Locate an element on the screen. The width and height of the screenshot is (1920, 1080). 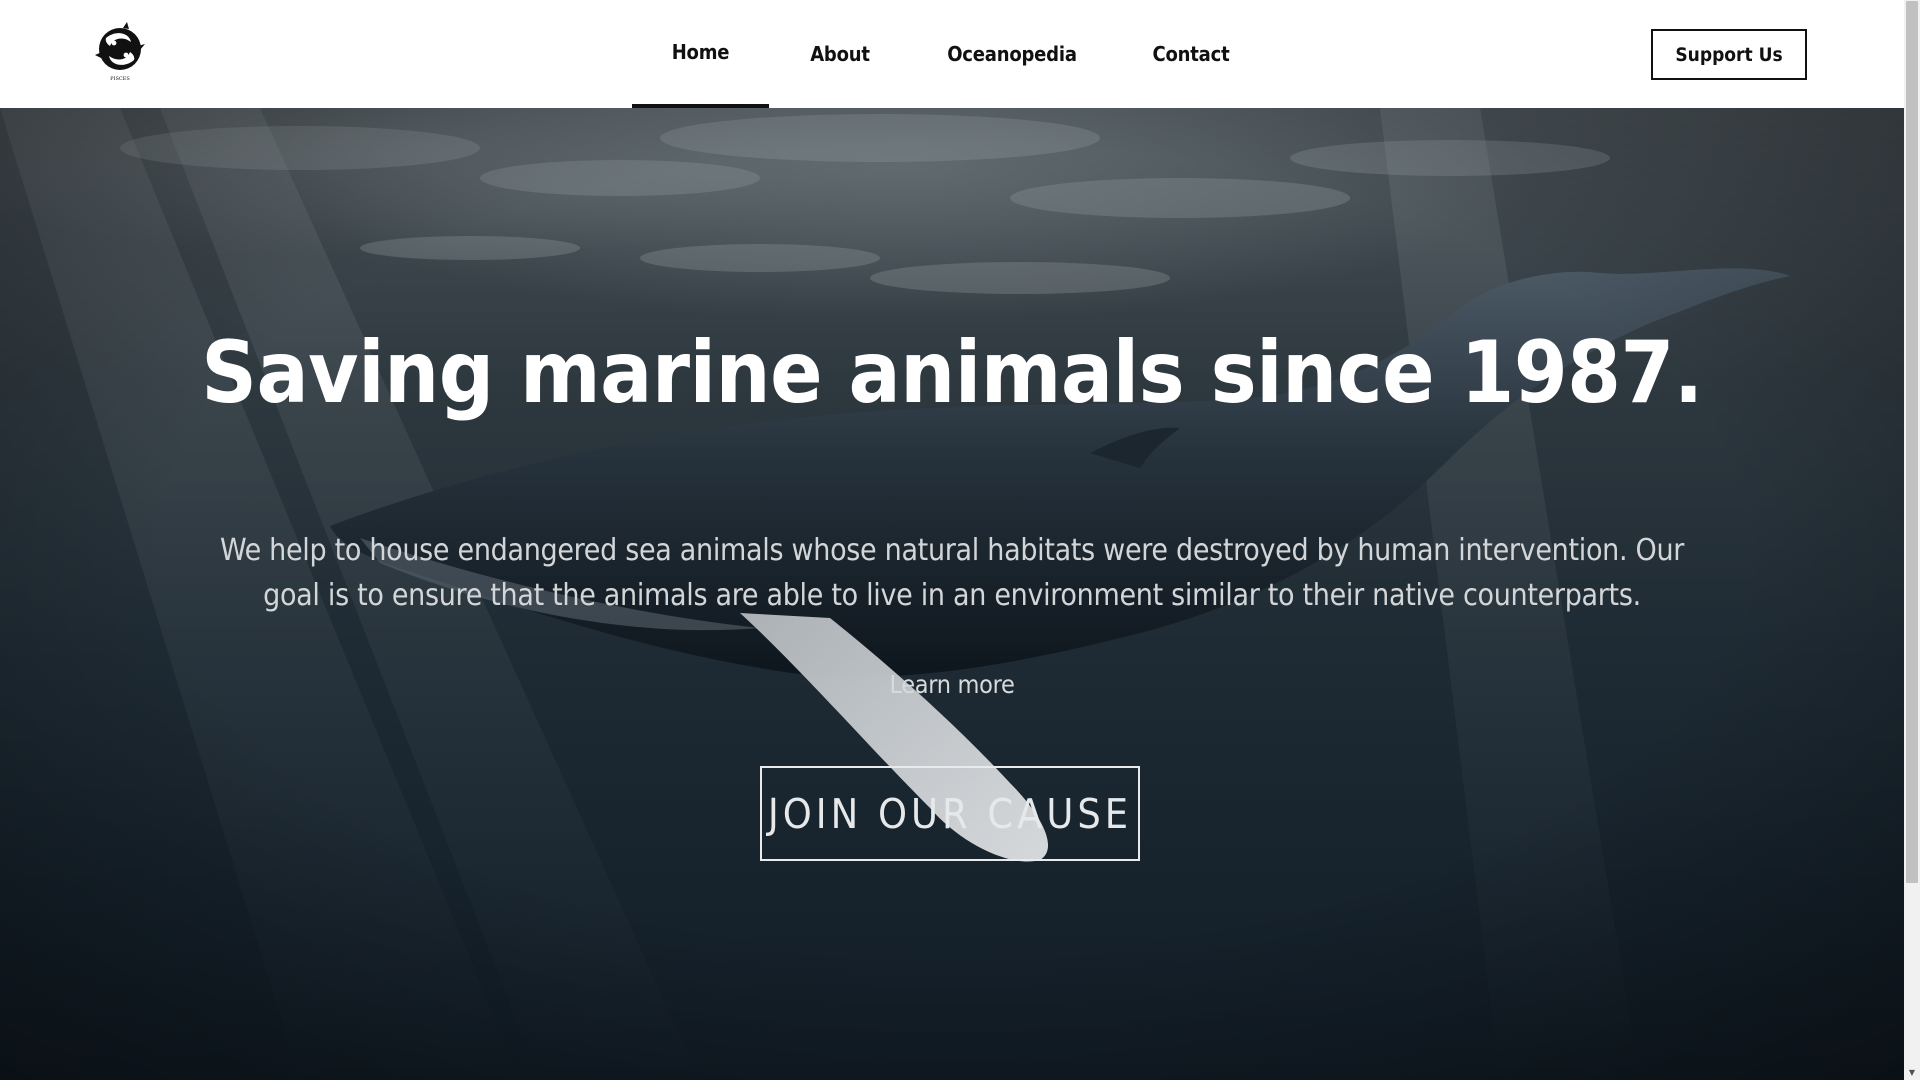
pisces-fish-logo-icon: PISCES is located at coordinates (120, 52).